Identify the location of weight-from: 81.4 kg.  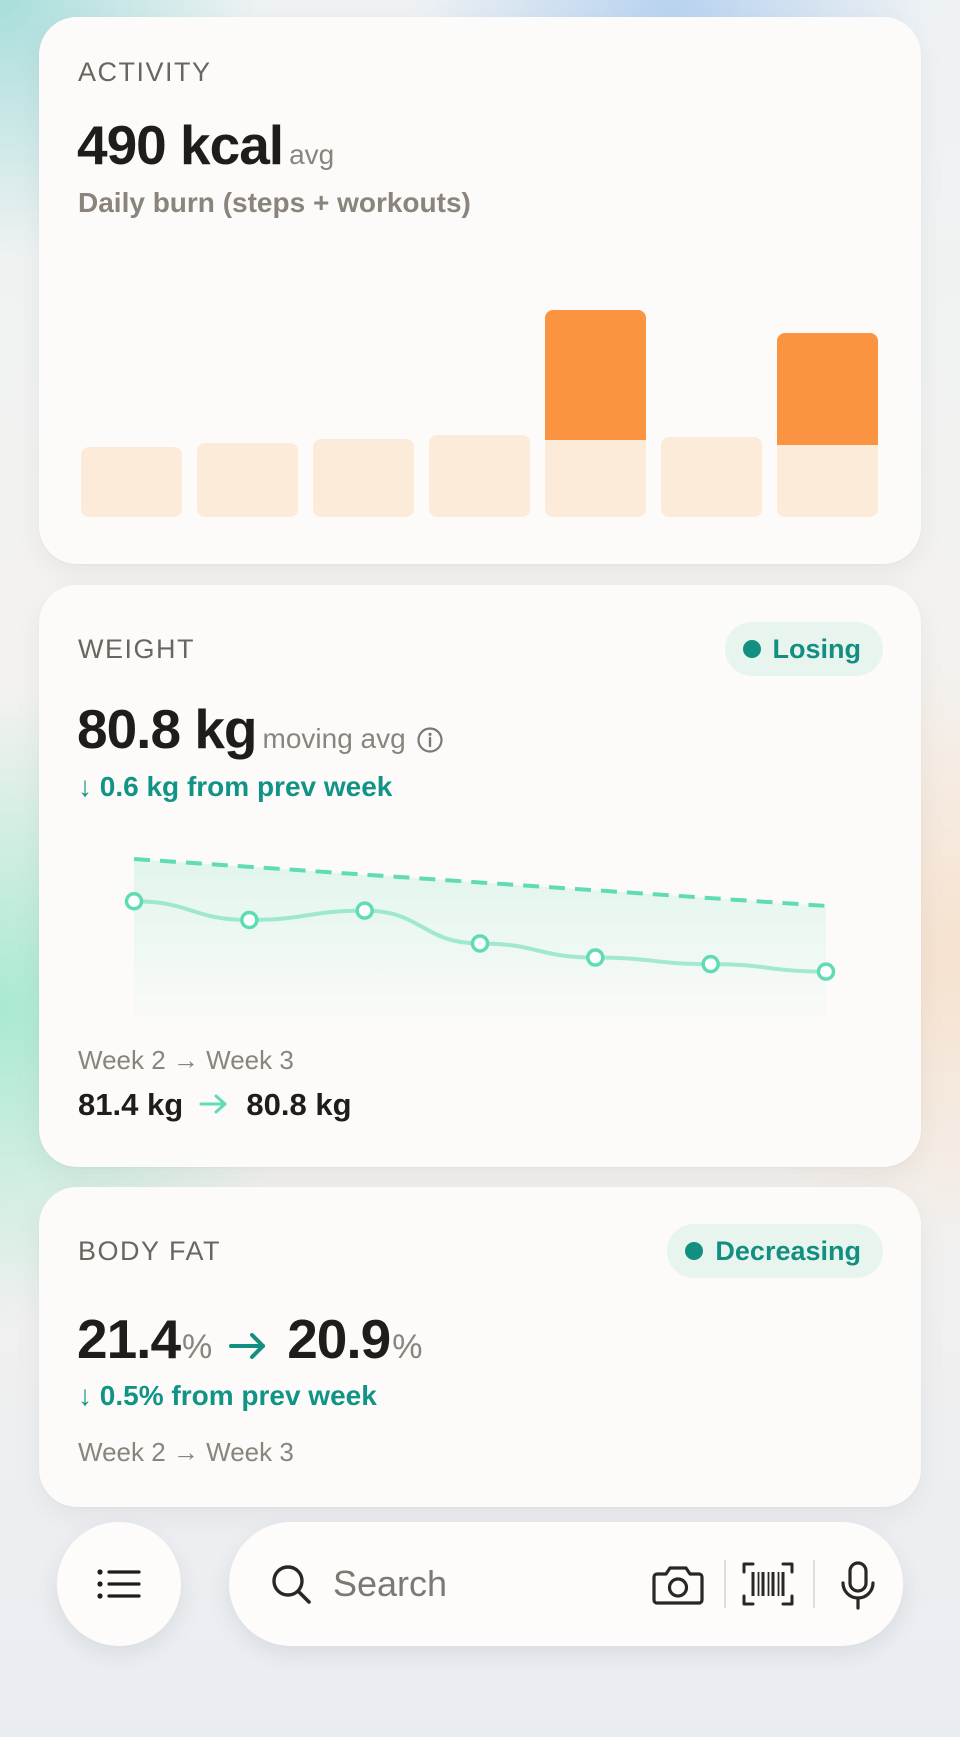
(131, 1104).